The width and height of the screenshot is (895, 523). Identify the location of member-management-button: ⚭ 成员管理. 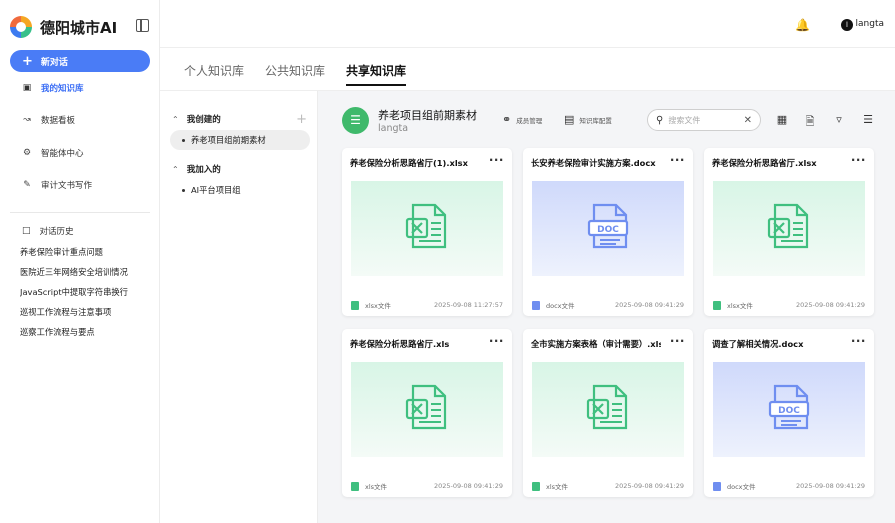
(522, 119).